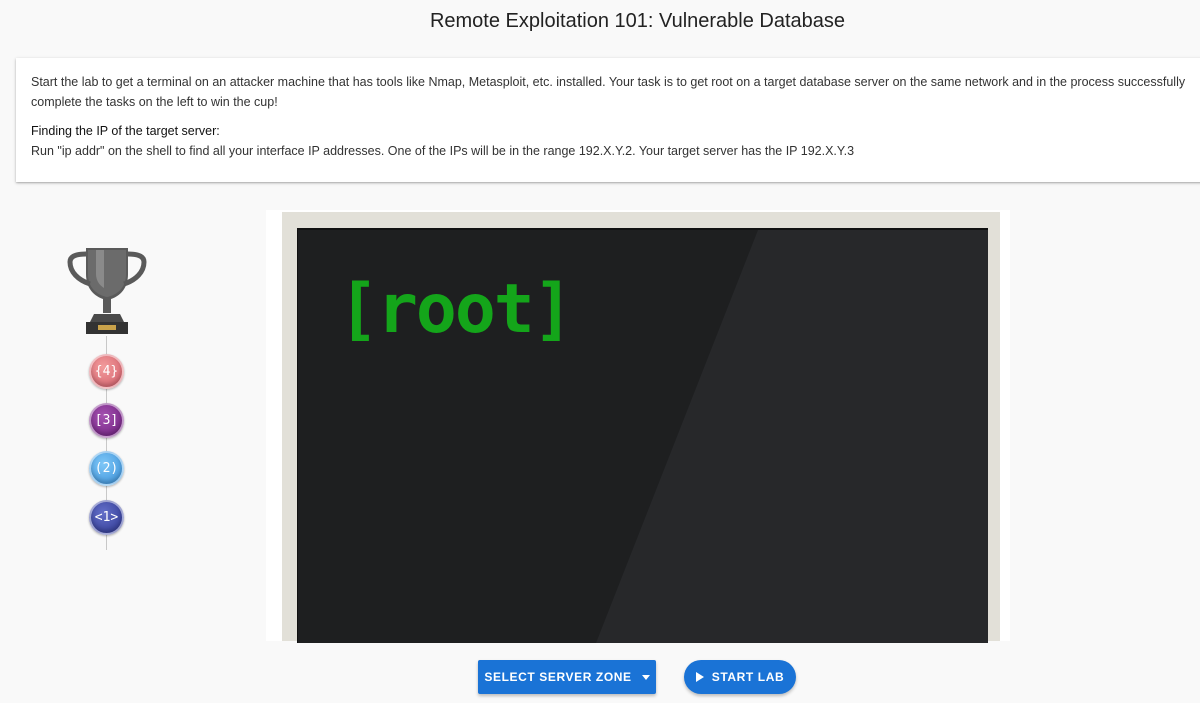 The image size is (1200, 703). I want to click on select-server-zone-button: SELECT SERVER ZONE, so click(567, 677).